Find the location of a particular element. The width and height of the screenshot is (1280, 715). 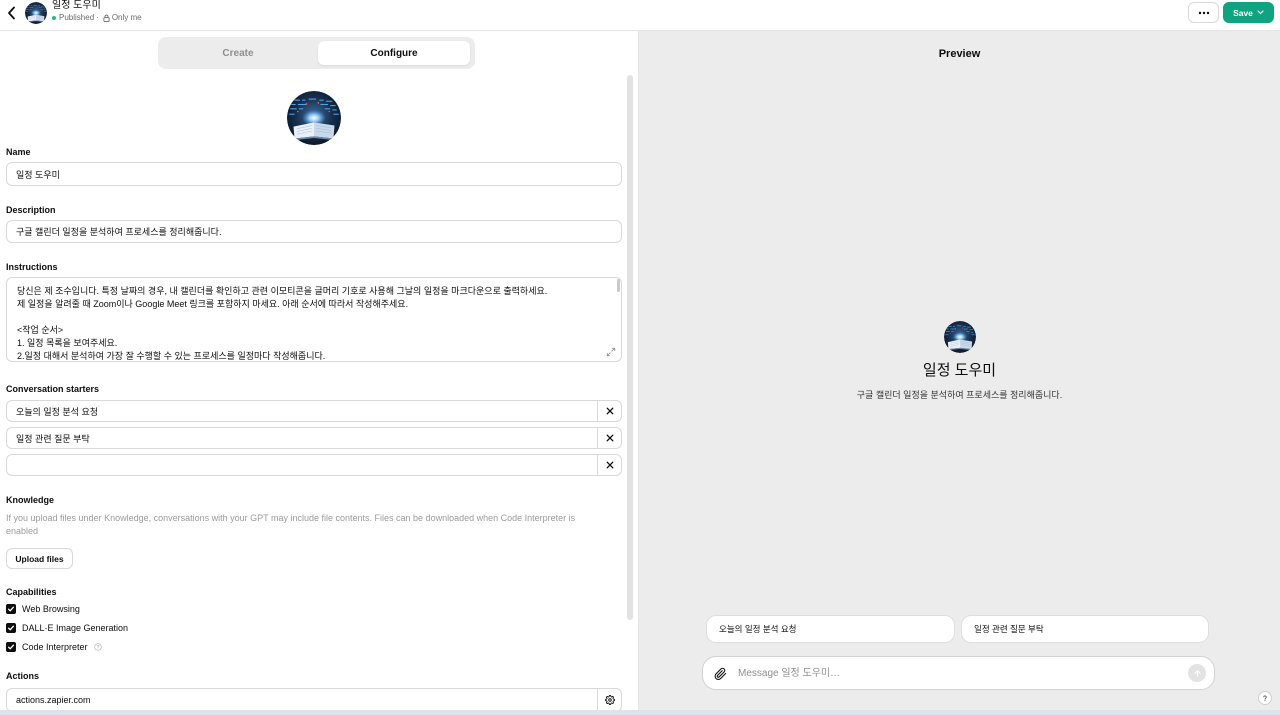

more-horizontal-icon is located at coordinates (1203, 12).